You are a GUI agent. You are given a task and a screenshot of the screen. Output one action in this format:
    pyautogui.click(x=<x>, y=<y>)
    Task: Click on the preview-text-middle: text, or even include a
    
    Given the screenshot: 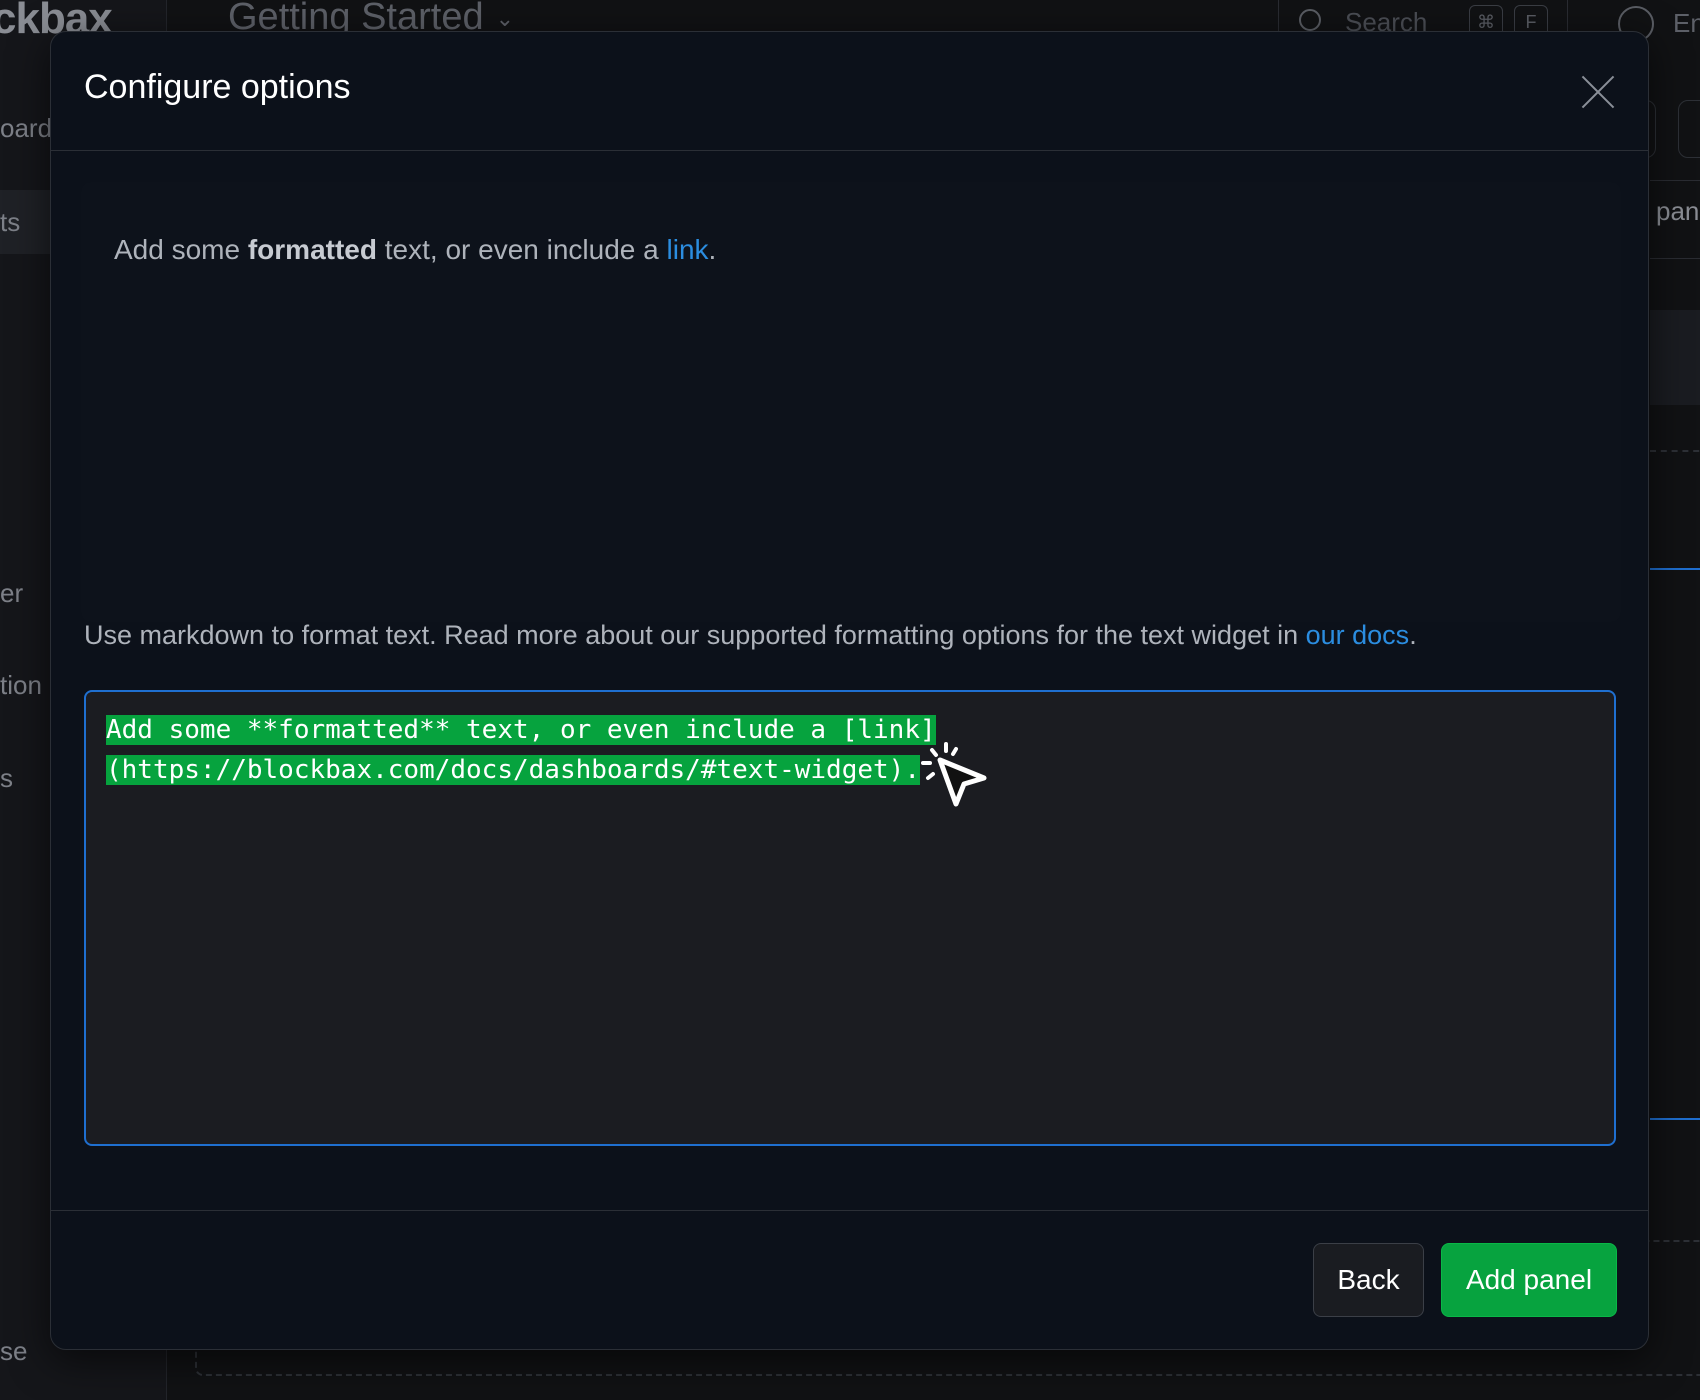 What is the action you would take?
    pyautogui.click(x=521, y=249)
    